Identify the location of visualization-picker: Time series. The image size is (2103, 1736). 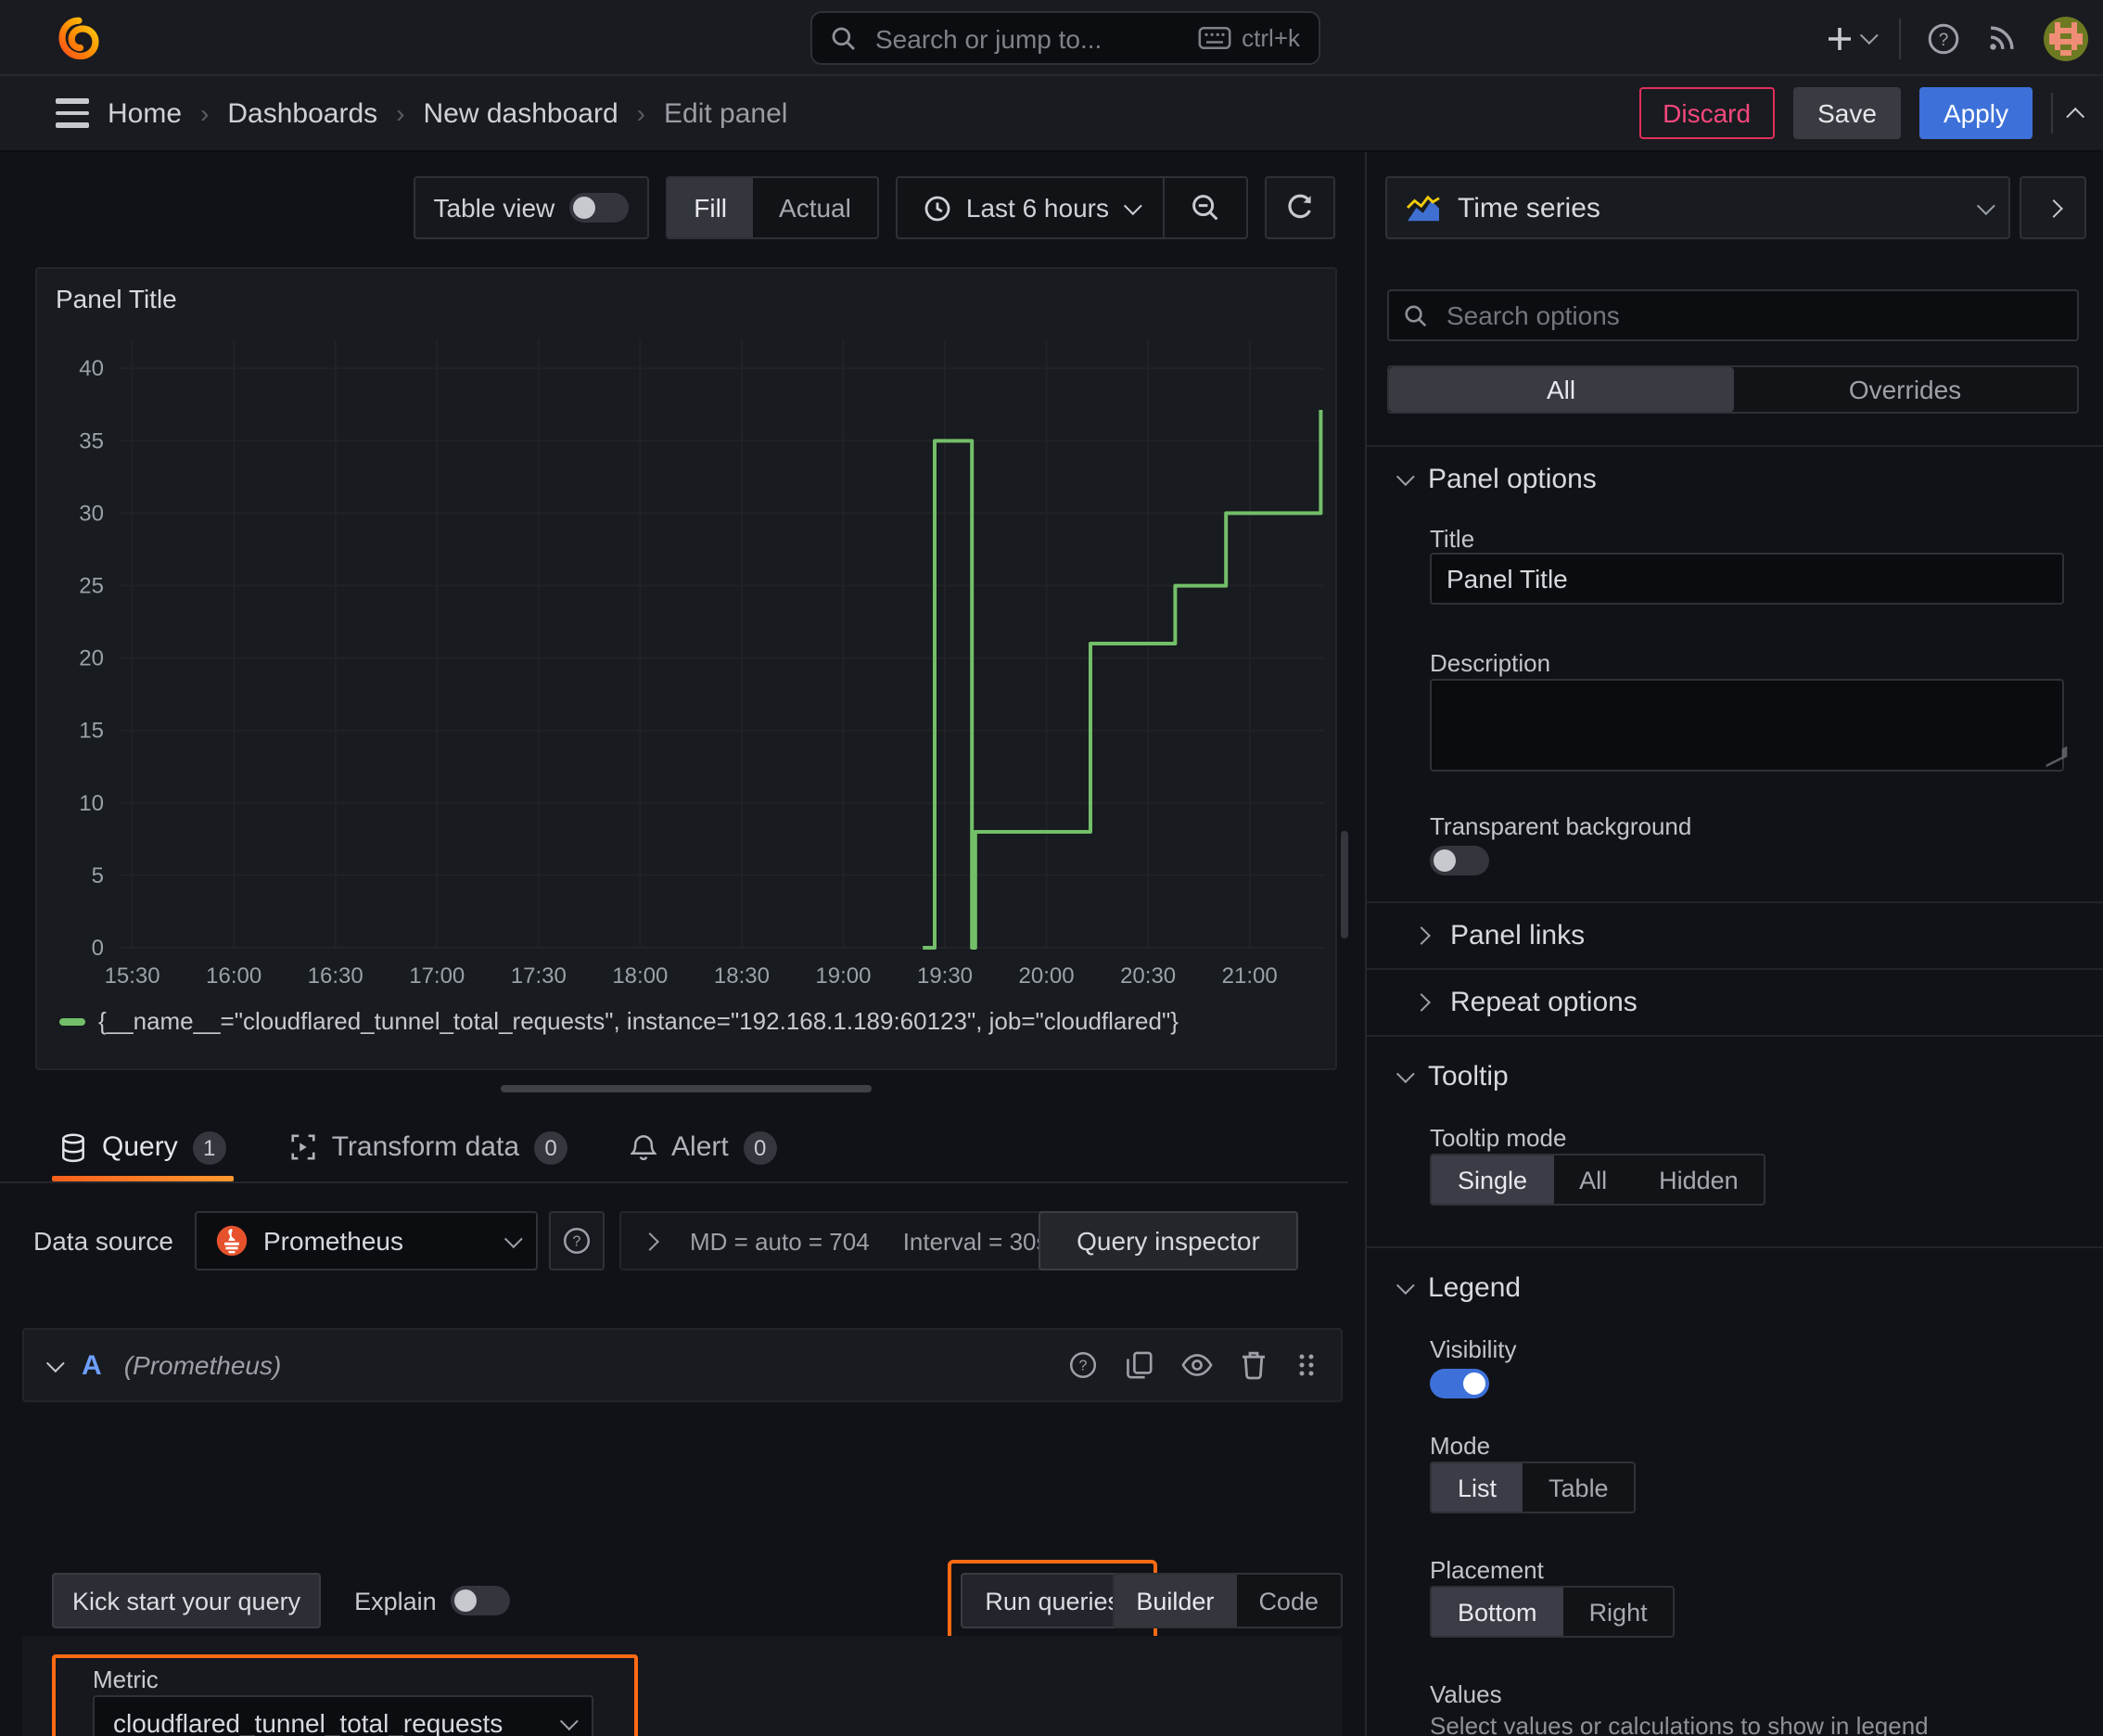
(1697, 208).